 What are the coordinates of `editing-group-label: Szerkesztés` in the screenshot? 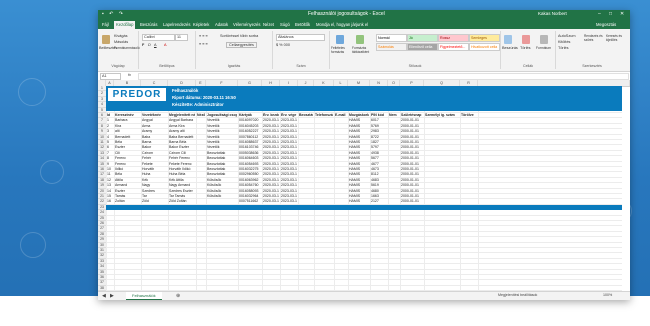 It's located at (592, 66).